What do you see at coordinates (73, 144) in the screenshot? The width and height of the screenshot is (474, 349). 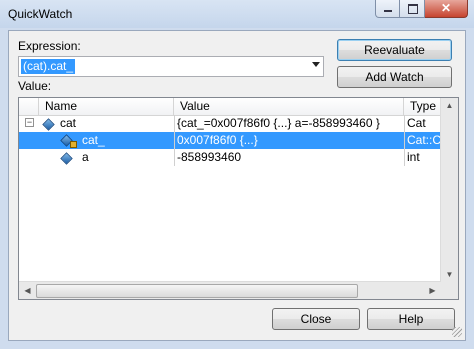 I see `lock-icon` at bounding box center [73, 144].